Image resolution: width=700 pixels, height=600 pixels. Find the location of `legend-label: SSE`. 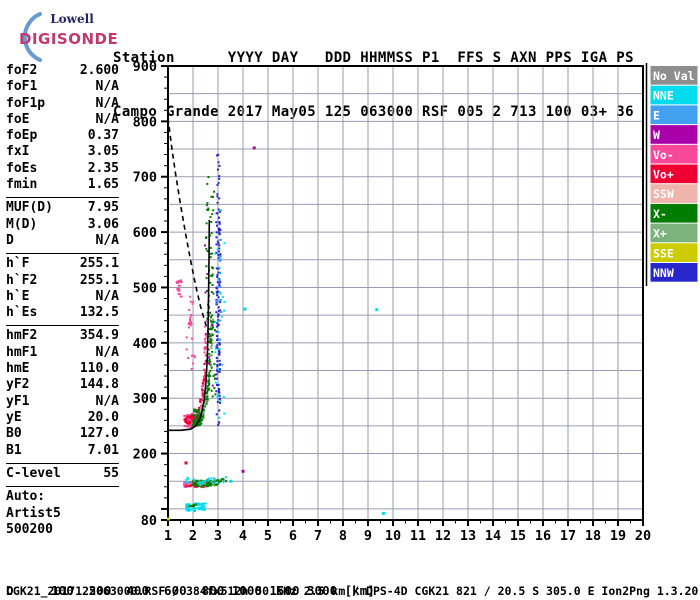

legend-label: SSE is located at coordinates (663, 253).